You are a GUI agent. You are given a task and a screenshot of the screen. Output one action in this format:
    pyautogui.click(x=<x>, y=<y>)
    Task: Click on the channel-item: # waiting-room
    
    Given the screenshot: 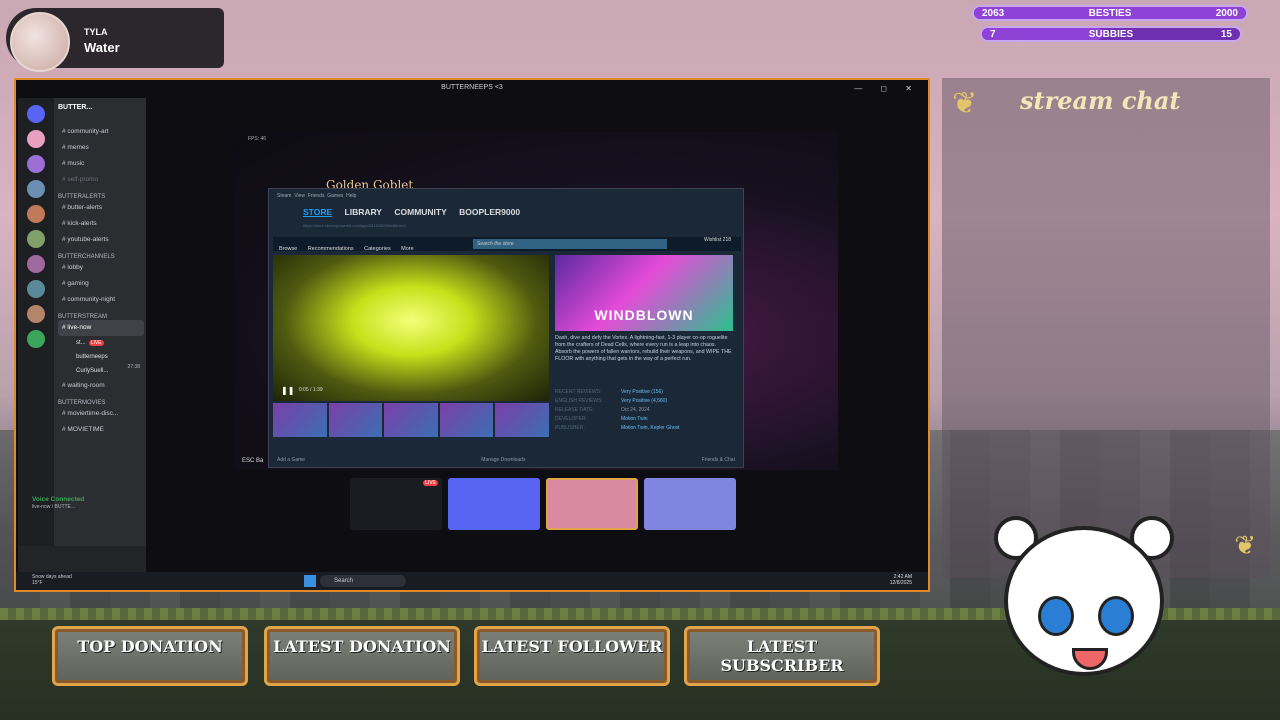 What is the action you would take?
    pyautogui.click(x=101, y=386)
    